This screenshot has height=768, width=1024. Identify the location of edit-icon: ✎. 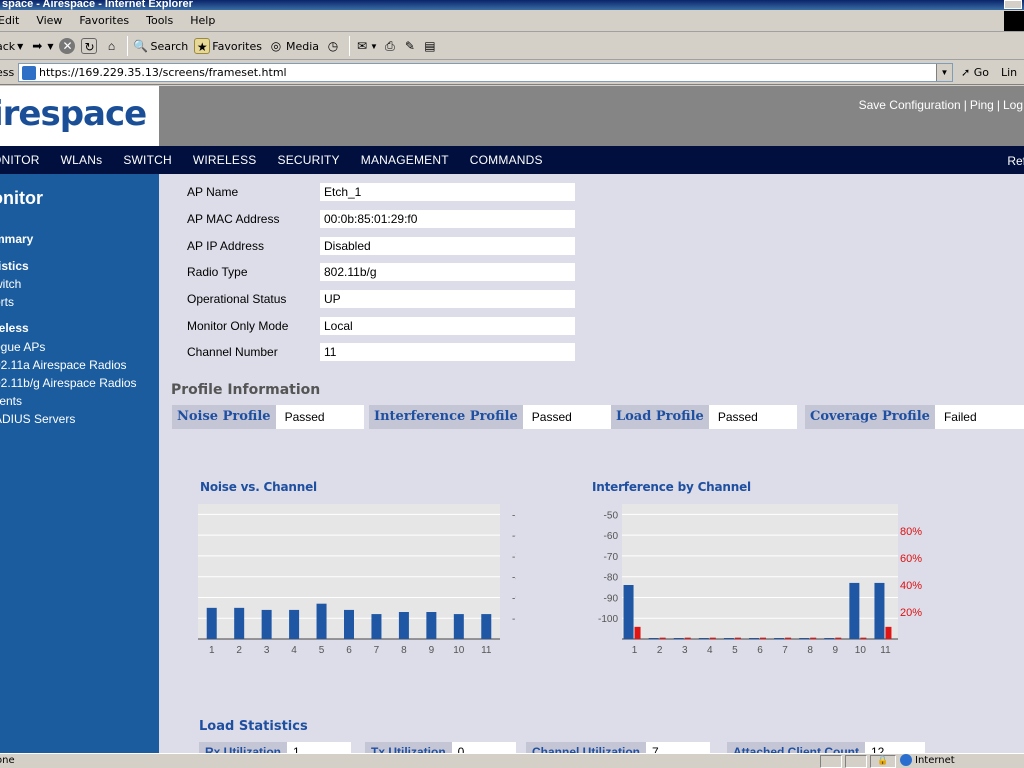
(410, 46).